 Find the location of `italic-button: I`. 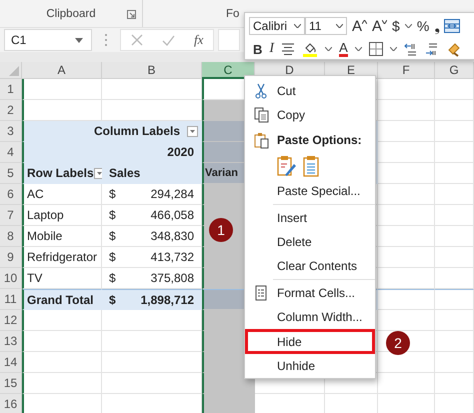

italic-button: I is located at coordinates (271, 49).